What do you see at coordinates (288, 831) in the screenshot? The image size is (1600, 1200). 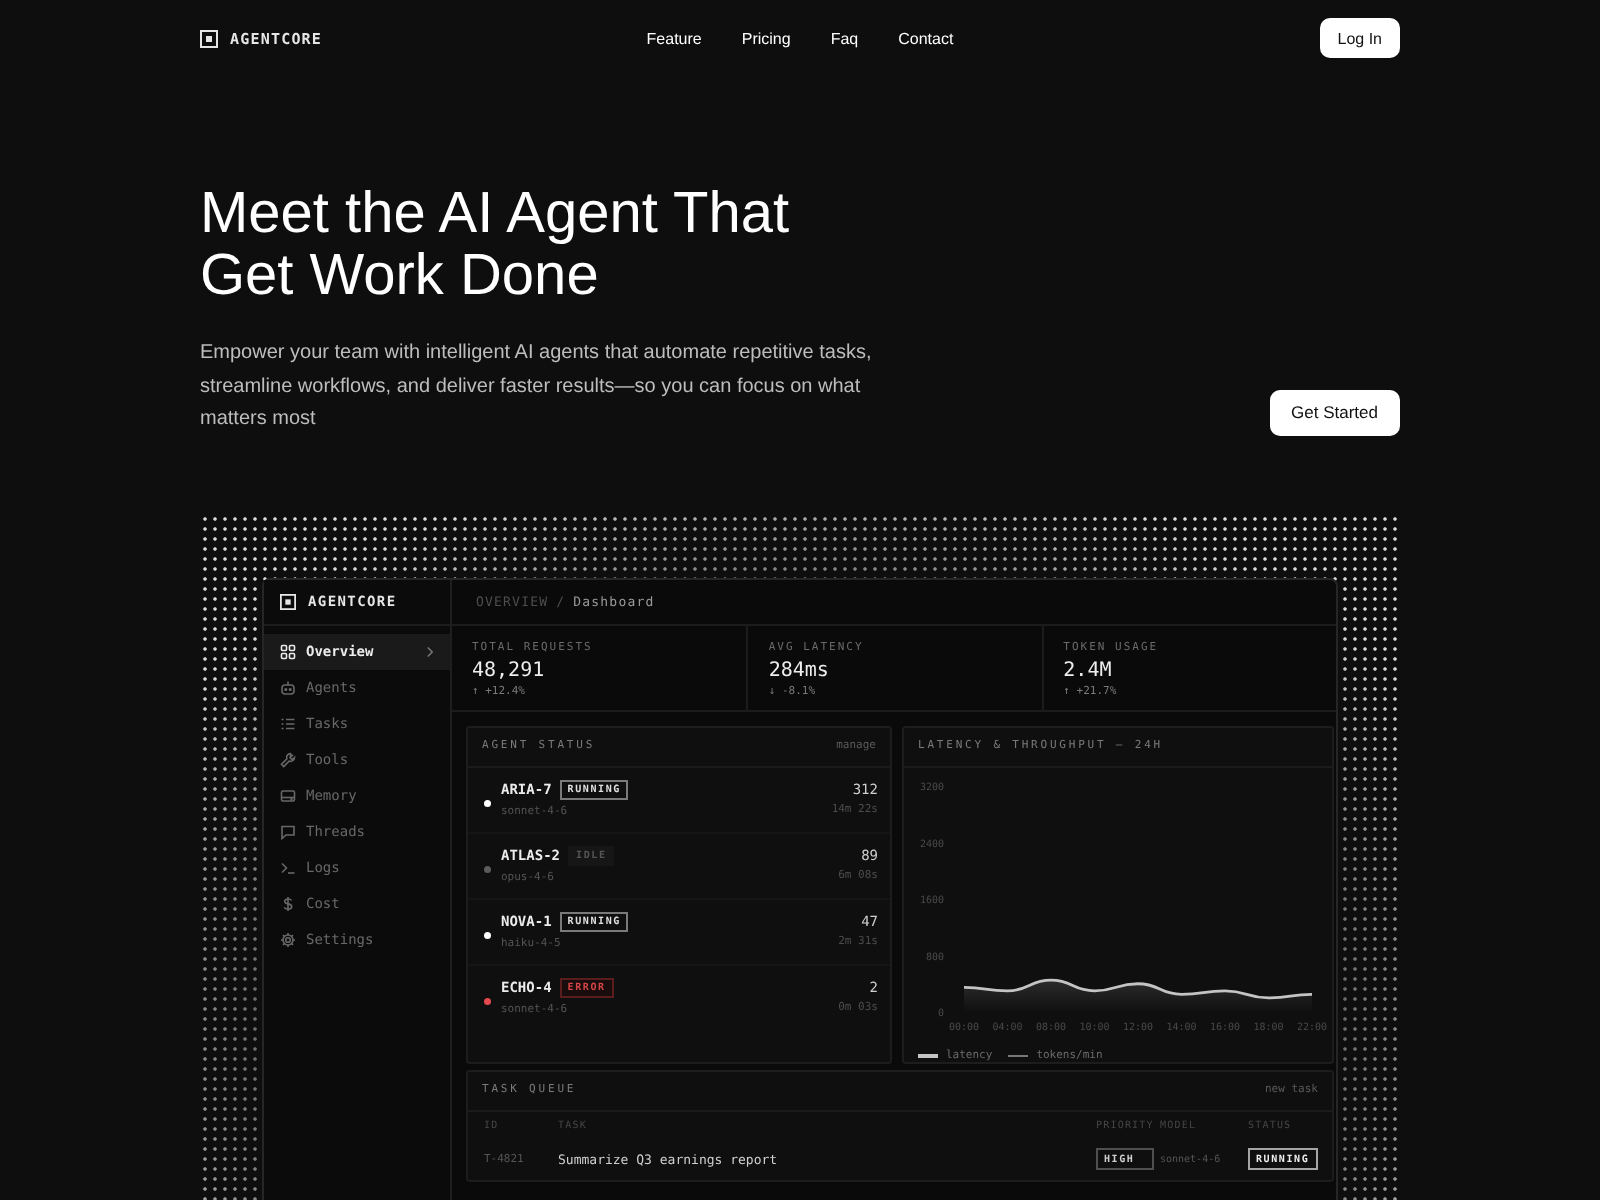 I see `chat-bubble-icon` at bounding box center [288, 831].